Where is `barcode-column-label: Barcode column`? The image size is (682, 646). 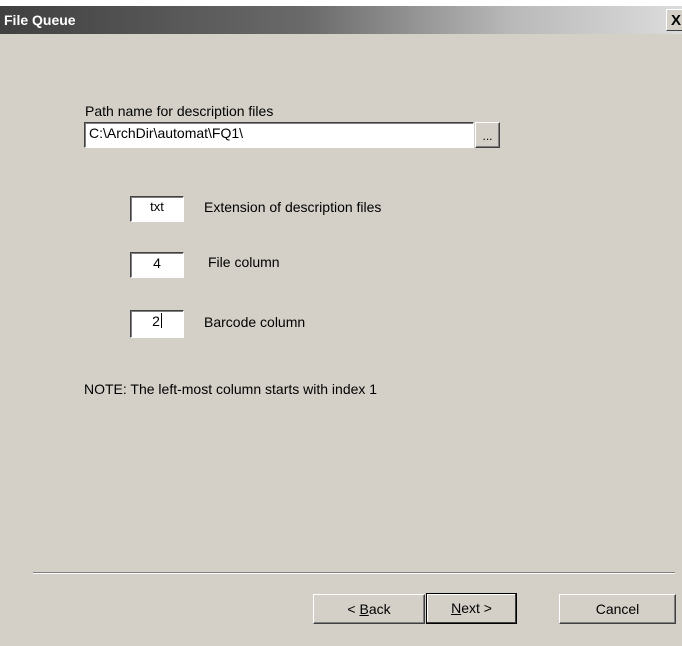
barcode-column-label: Barcode column is located at coordinates (255, 322).